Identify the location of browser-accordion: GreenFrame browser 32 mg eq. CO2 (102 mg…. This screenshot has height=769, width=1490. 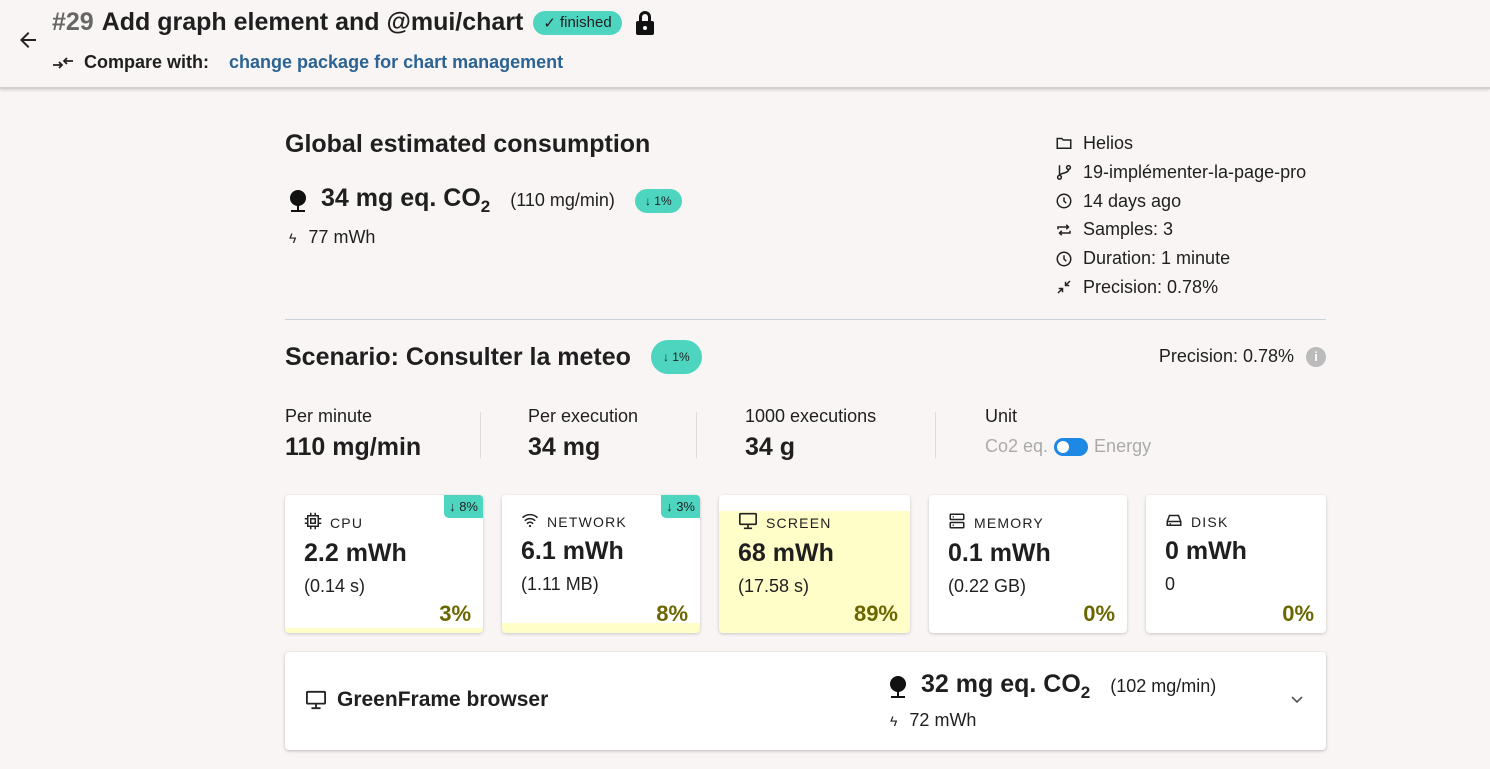
(805, 701).